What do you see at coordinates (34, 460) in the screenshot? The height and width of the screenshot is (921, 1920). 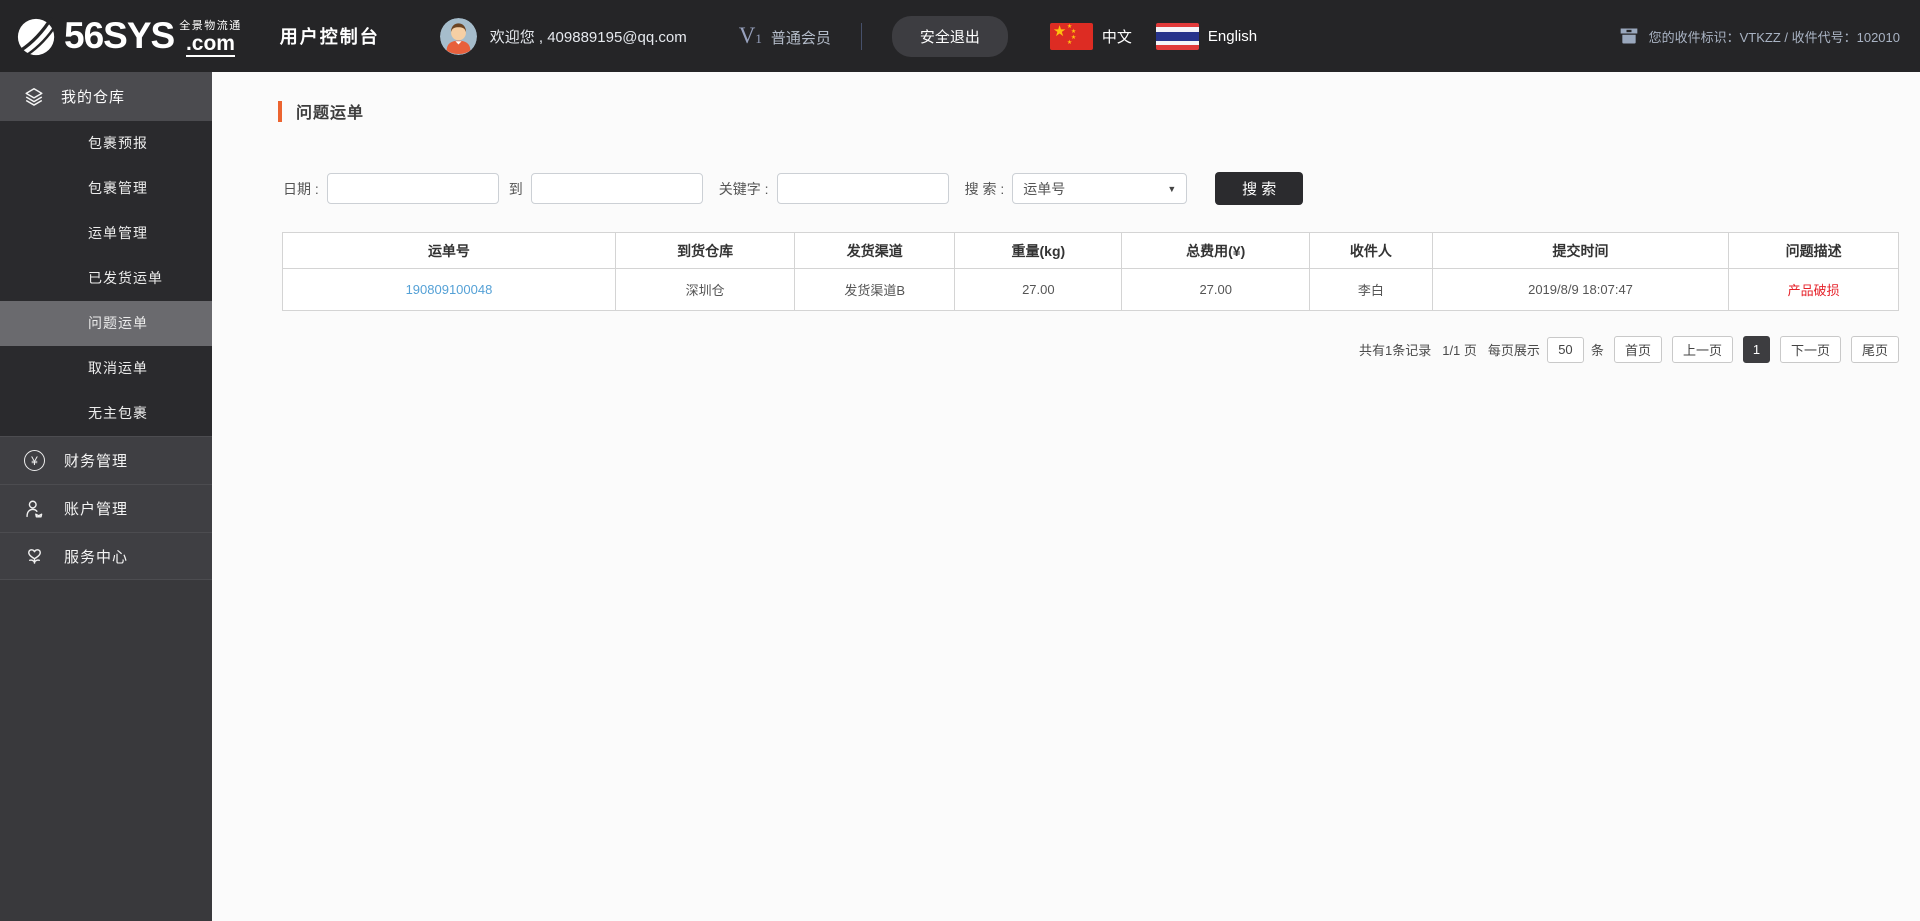 I see `yen-circle-icon: ¥` at bounding box center [34, 460].